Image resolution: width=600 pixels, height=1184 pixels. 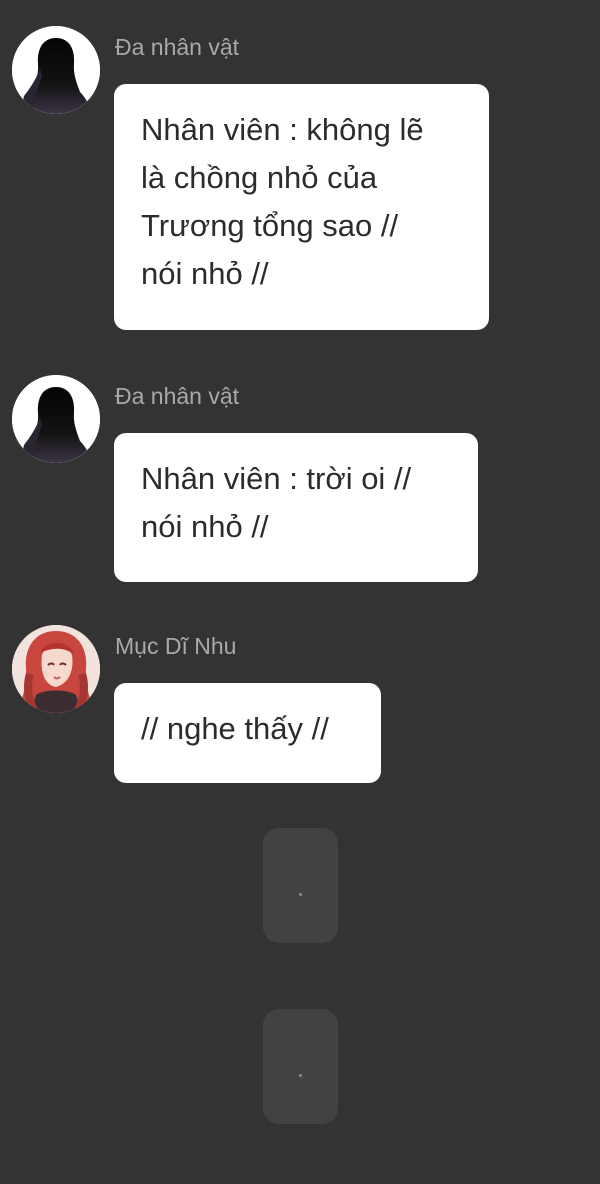 What do you see at coordinates (56, 669) in the screenshot?
I see `red-haired-girl-avatar-icon` at bounding box center [56, 669].